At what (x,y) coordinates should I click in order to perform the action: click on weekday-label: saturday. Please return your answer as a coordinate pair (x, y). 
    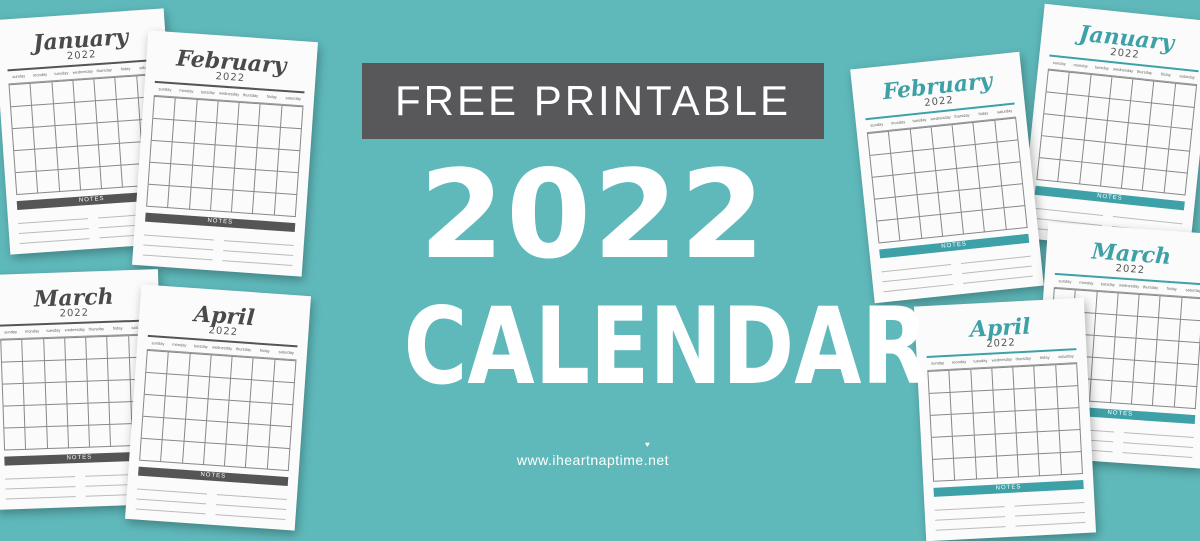
    Looking at the image, I should click on (1066, 356).